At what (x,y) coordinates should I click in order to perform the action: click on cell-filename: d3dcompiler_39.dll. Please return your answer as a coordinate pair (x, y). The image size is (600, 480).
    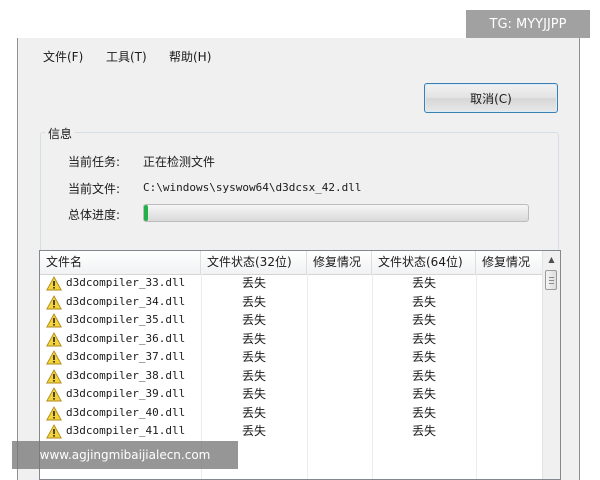
    Looking at the image, I should click on (126, 393).